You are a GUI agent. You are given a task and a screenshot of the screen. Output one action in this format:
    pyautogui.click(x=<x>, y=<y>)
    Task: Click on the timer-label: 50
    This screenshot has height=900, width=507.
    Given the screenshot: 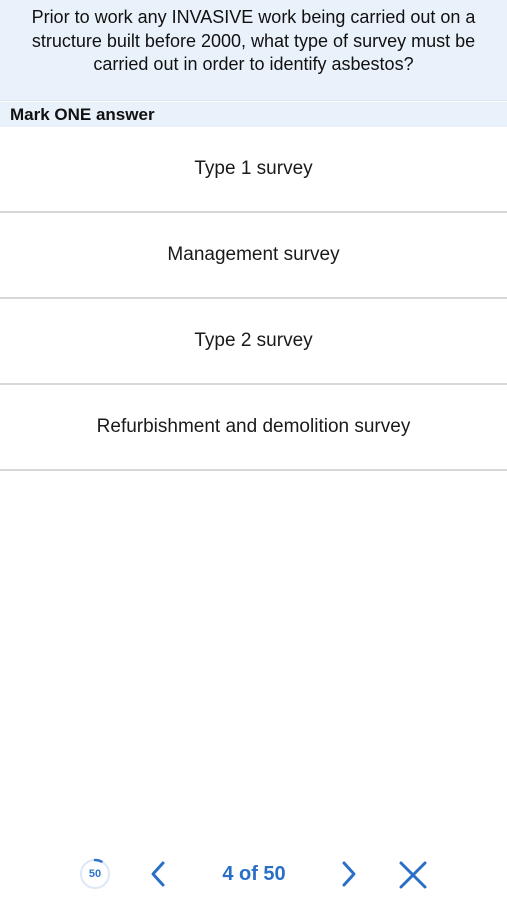 What is the action you would take?
    pyautogui.click(x=95, y=874)
    